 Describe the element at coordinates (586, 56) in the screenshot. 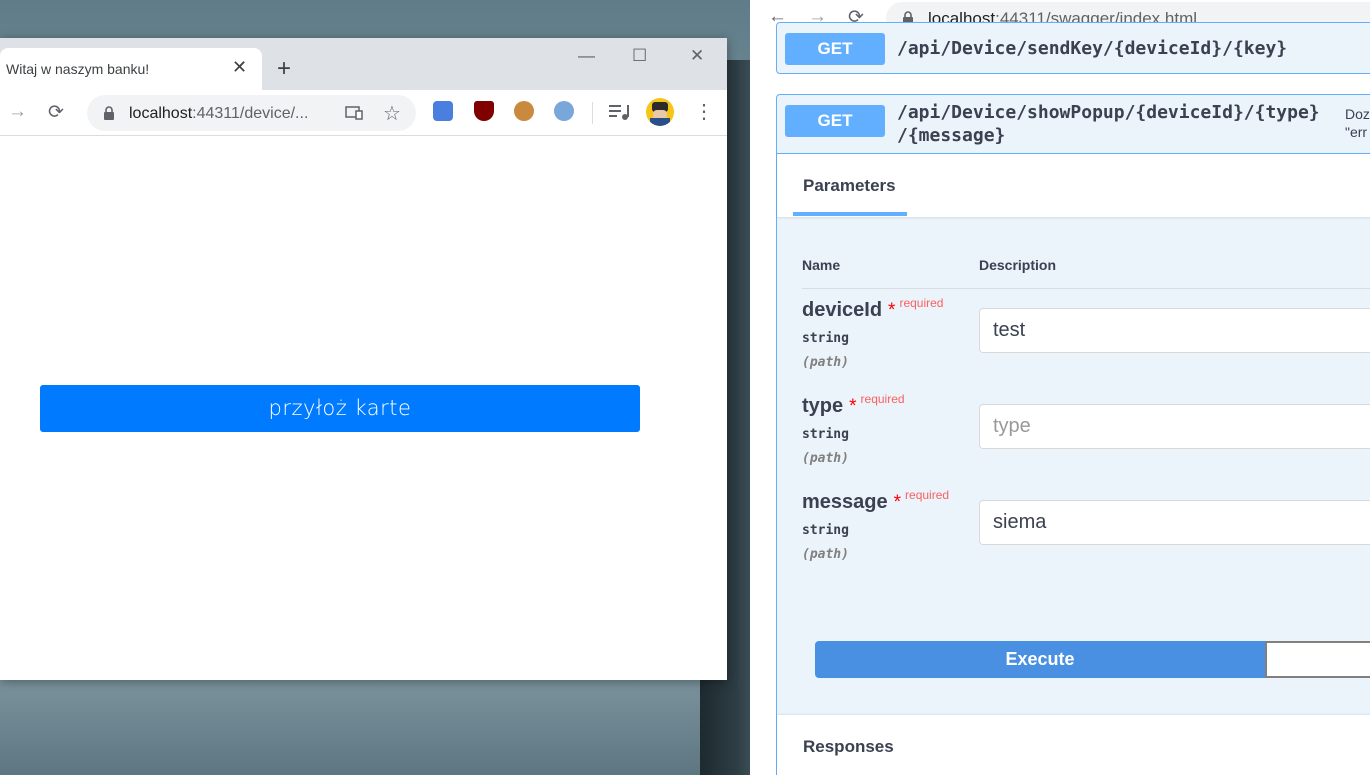

I see `minimize-button: —` at that location.